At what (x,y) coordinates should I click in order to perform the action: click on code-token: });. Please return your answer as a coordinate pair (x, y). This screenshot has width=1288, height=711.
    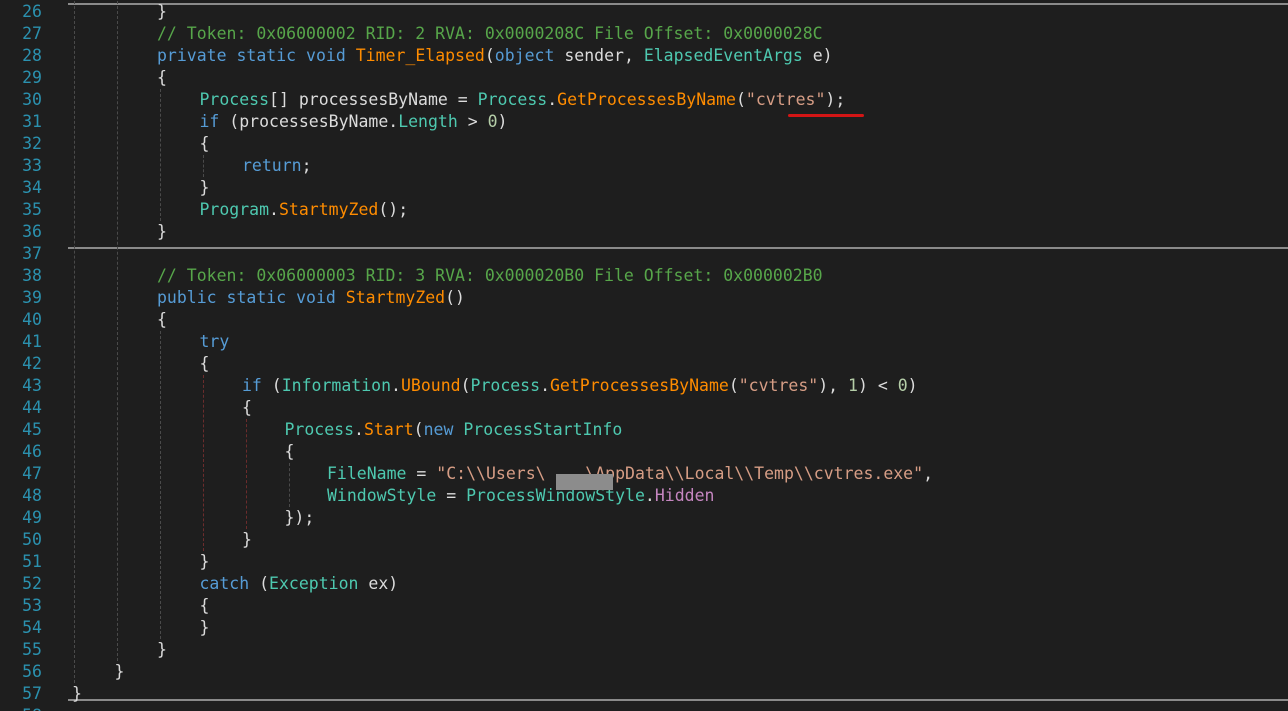
    Looking at the image, I should click on (299, 517).